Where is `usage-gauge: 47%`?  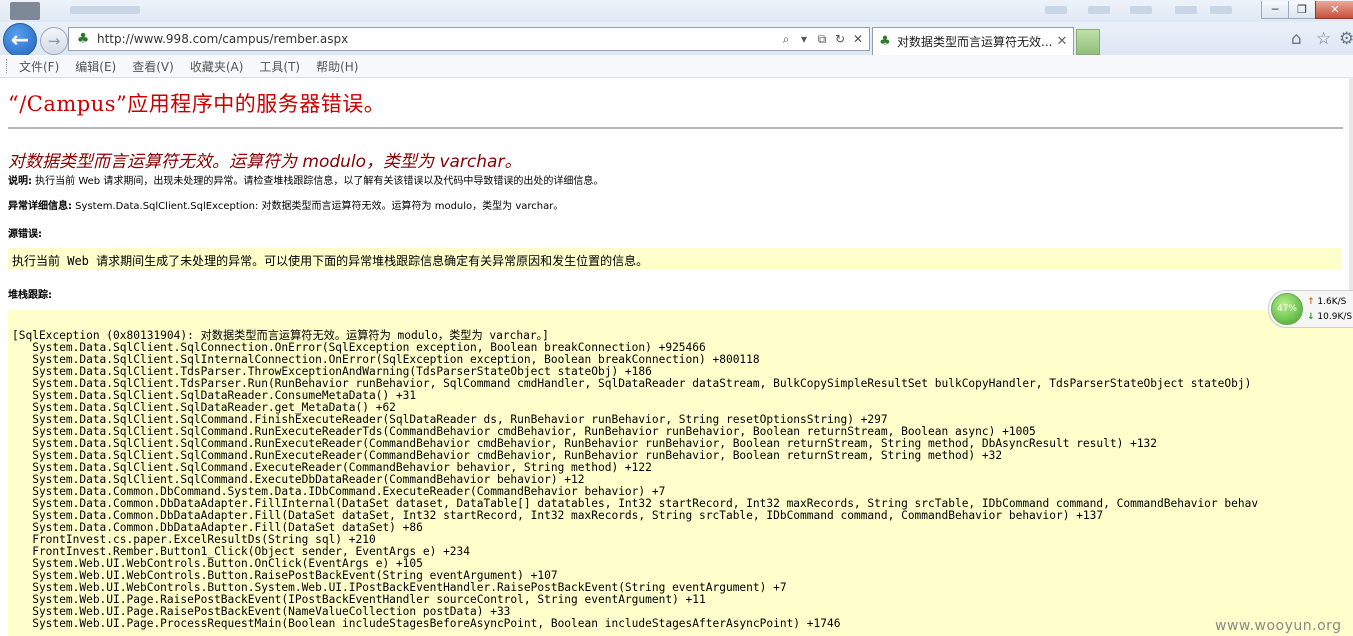
usage-gauge: 47% is located at coordinates (1287, 309).